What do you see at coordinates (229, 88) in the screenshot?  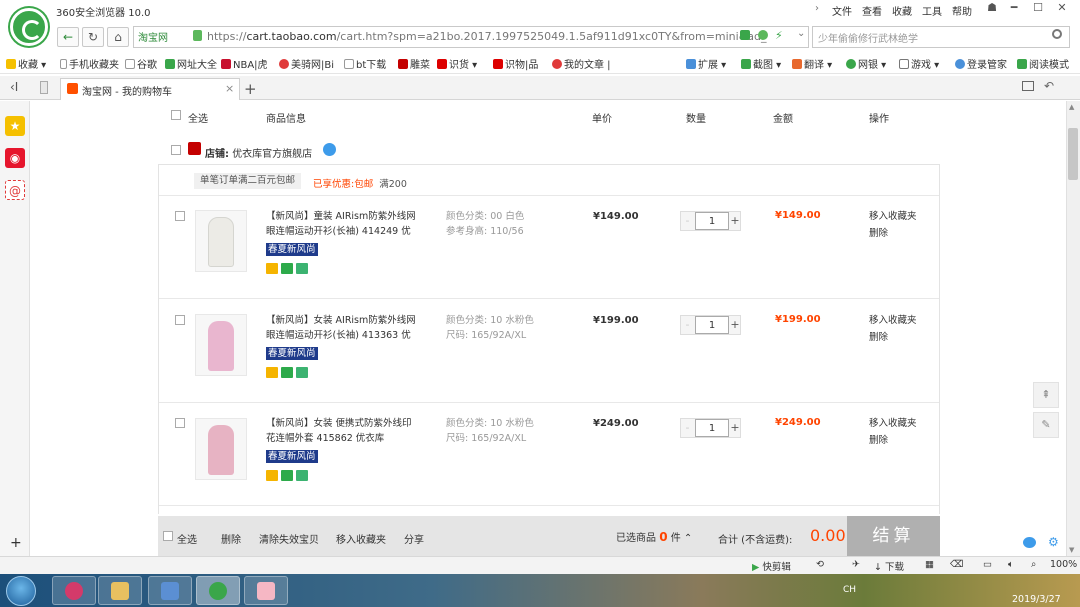 I see `tab-close-icon: ×` at bounding box center [229, 88].